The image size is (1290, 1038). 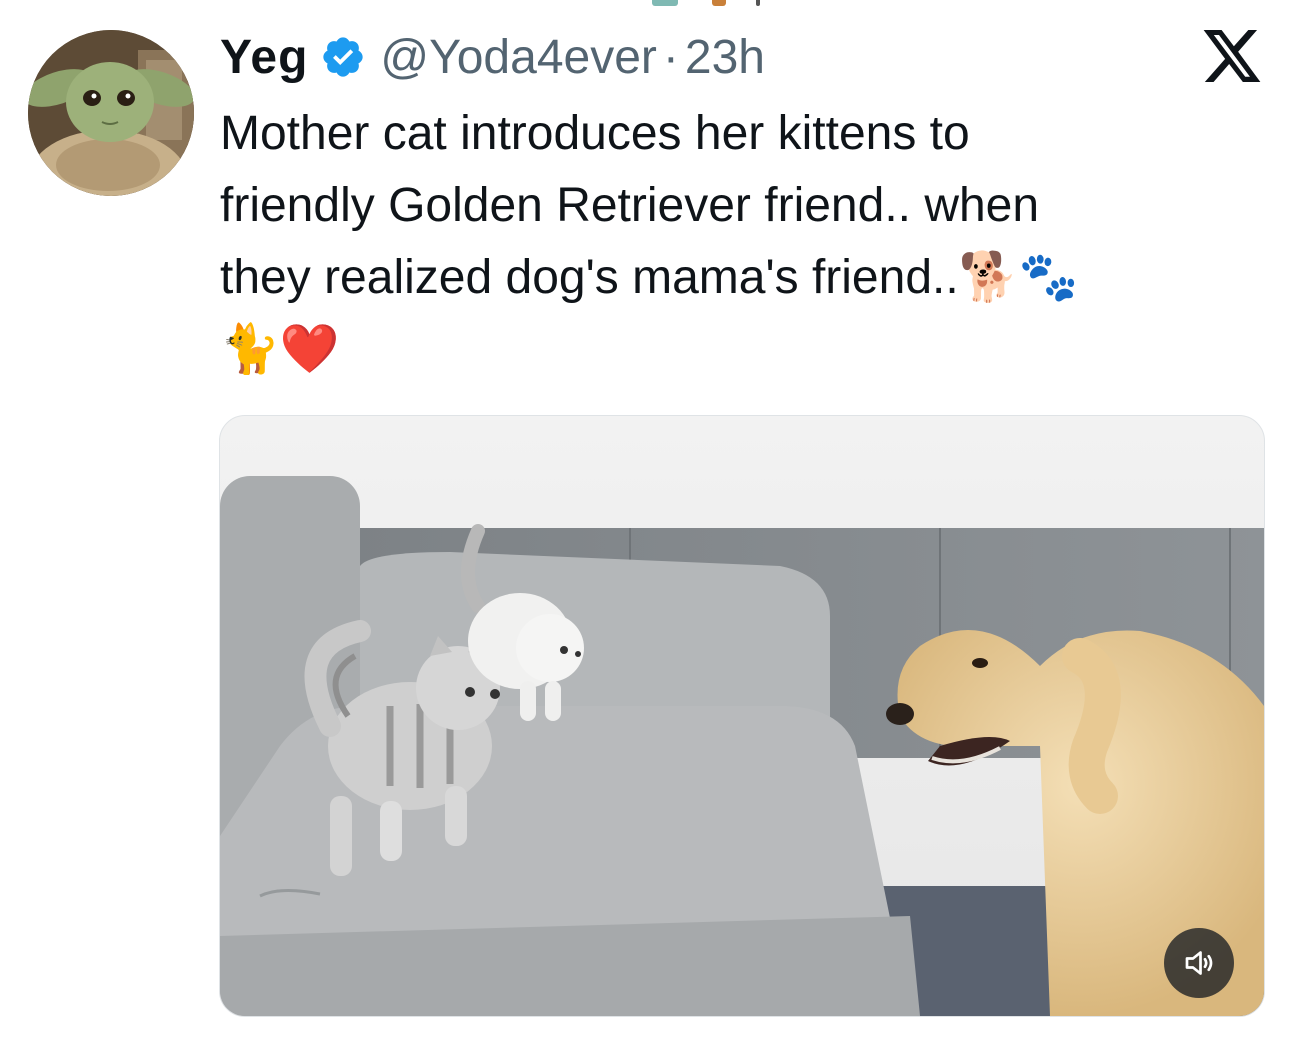 What do you see at coordinates (725, 57) in the screenshot?
I see `timestamp: 23h` at bounding box center [725, 57].